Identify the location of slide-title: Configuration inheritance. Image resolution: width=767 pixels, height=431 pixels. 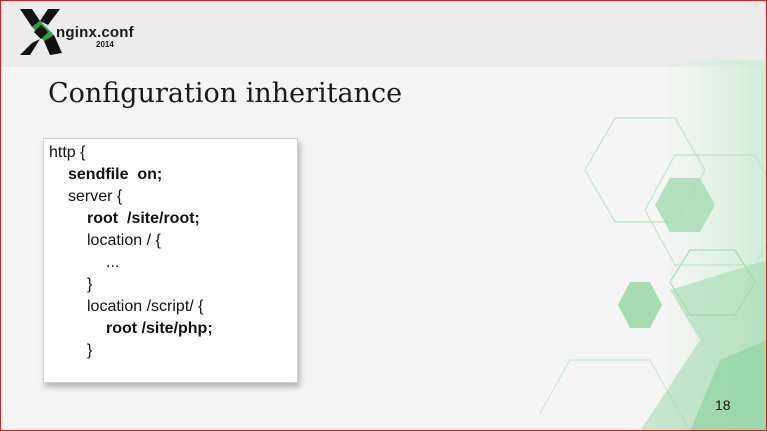
(225, 93).